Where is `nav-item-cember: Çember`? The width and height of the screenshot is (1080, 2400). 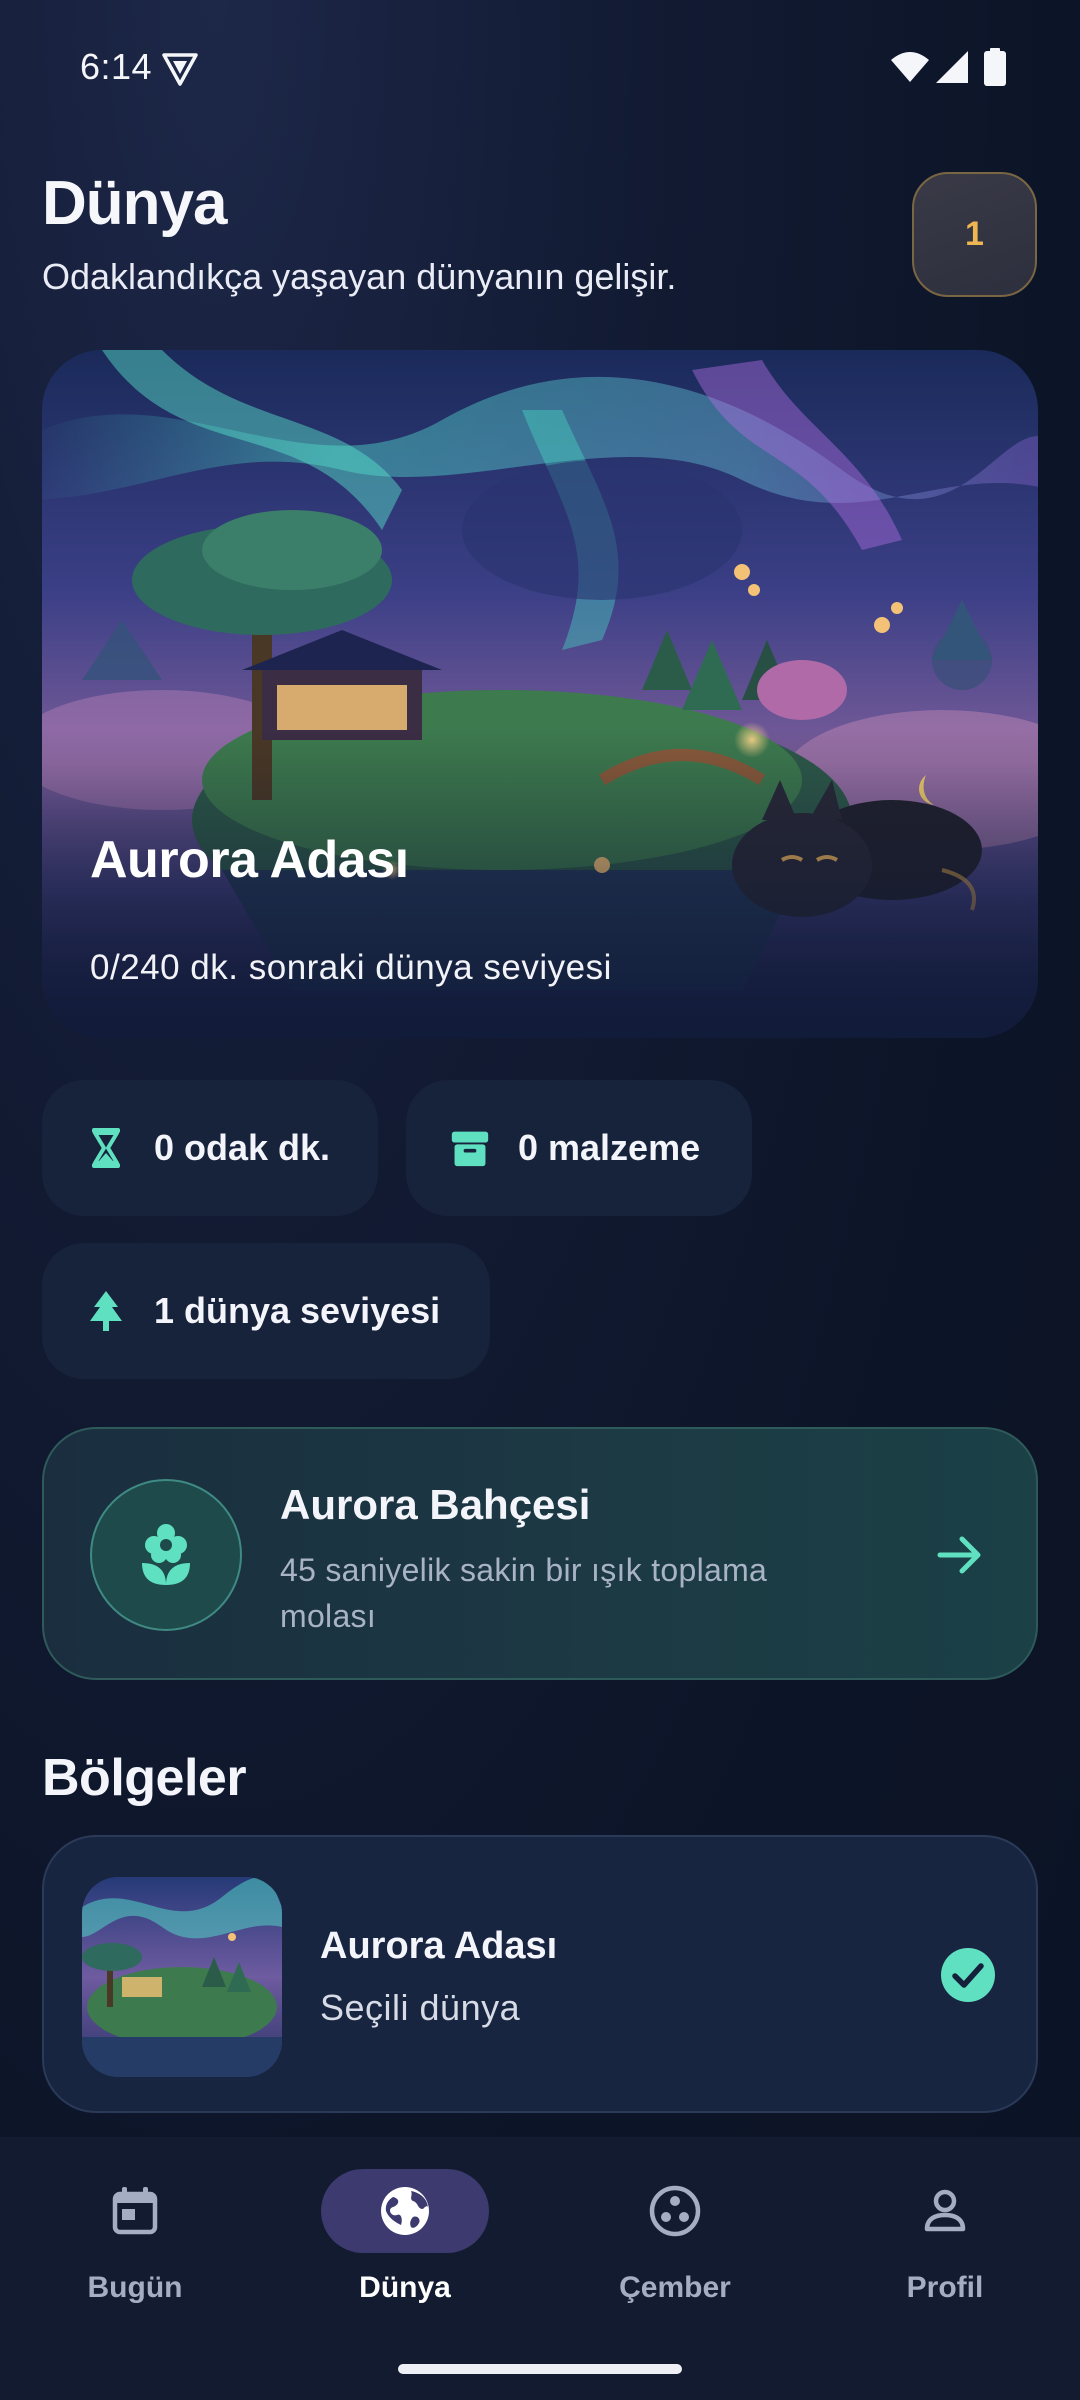
nav-item-cember: Çember is located at coordinates (675, 2237).